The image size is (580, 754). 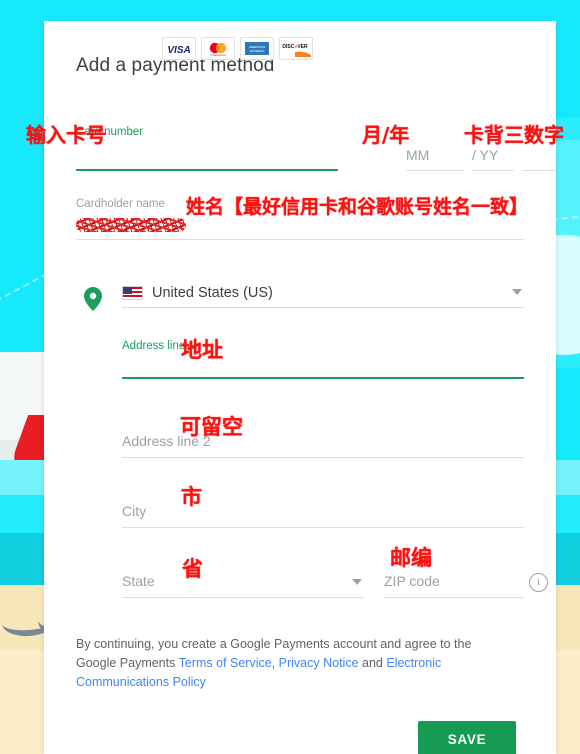 I want to click on us-flag-icon, so click(x=132, y=293).